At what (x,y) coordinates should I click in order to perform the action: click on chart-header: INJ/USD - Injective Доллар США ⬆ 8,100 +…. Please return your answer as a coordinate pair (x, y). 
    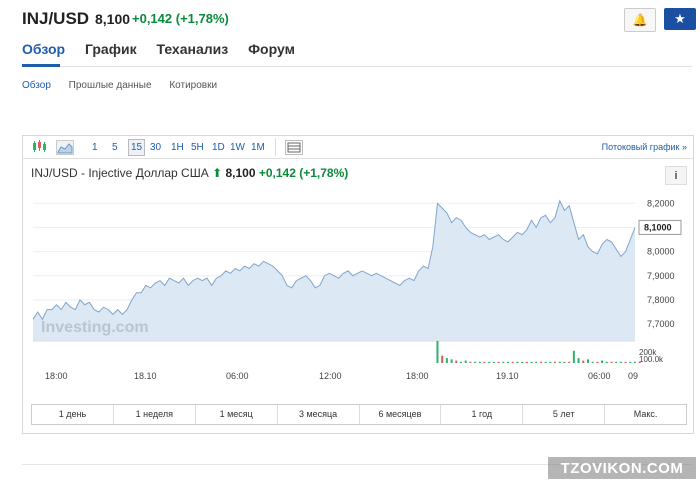
    Looking at the image, I should click on (189, 173).